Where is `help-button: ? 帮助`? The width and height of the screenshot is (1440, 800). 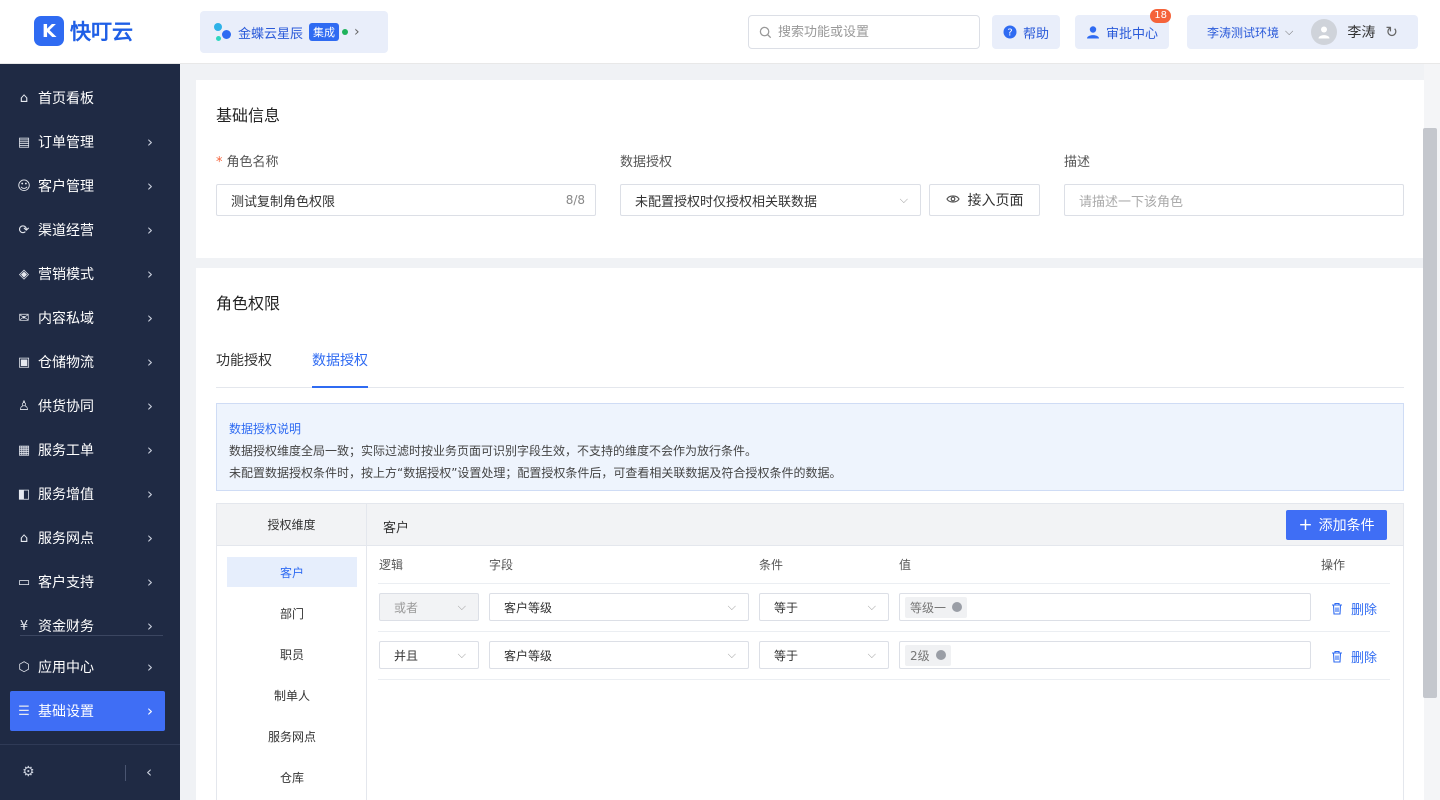 help-button: ? 帮助 is located at coordinates (1026, 32).